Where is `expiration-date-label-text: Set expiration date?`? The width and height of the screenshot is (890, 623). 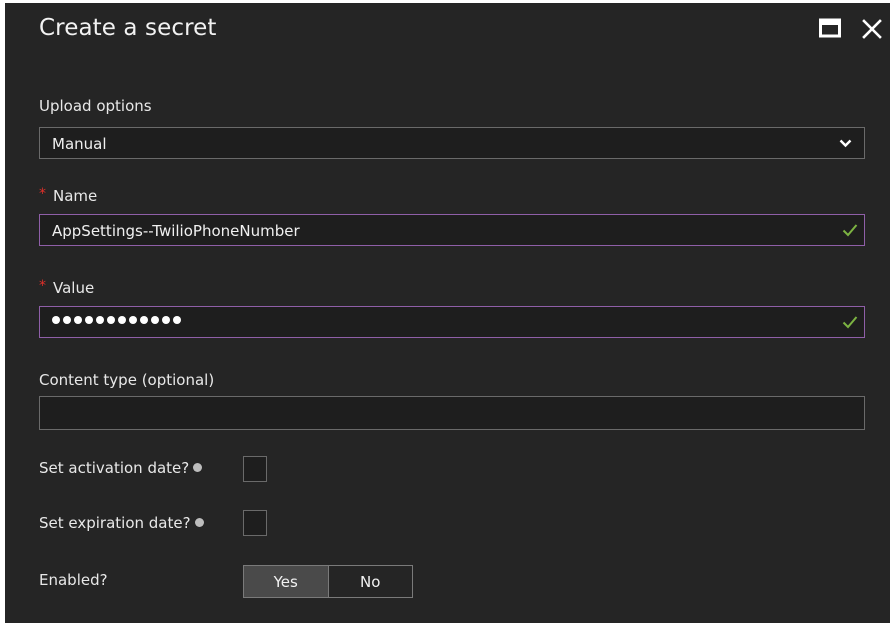
expiration-date-label-text: Set expiration date? is located at coordinates (115, 523).